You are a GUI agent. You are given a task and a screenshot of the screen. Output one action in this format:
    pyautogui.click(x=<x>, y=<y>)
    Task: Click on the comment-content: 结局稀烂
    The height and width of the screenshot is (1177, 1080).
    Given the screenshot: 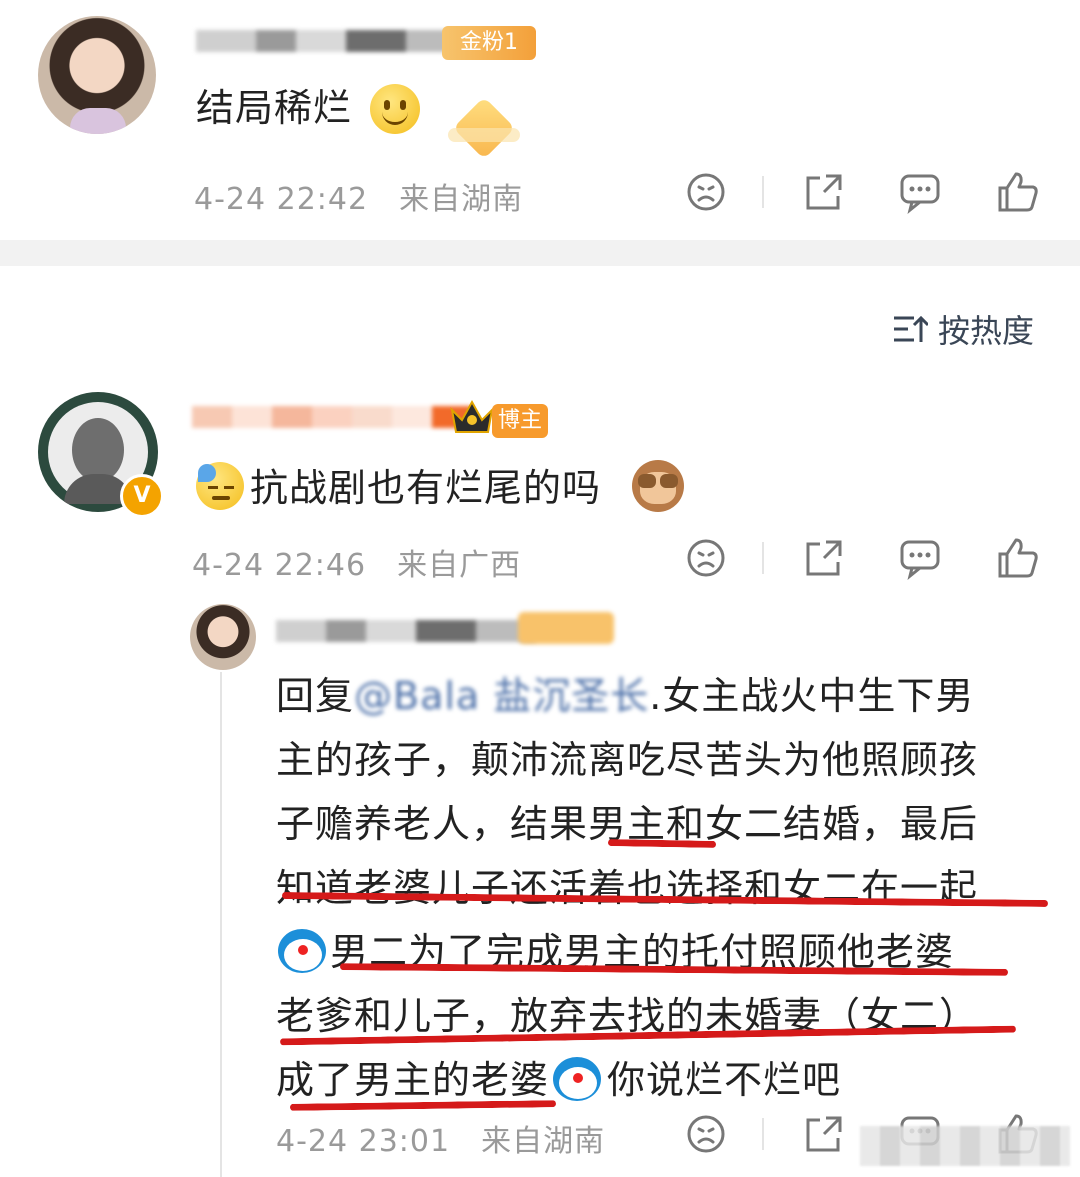 What is the action you would take?
    pyautogui.click(x=274, y=108)
    